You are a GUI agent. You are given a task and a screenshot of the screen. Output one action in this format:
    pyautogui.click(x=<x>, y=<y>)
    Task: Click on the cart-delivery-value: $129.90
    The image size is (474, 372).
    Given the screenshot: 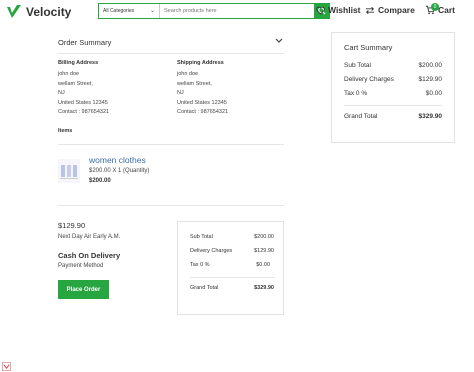 What is the action you would take?
    pyautogui.click(x=430, y=79)
    